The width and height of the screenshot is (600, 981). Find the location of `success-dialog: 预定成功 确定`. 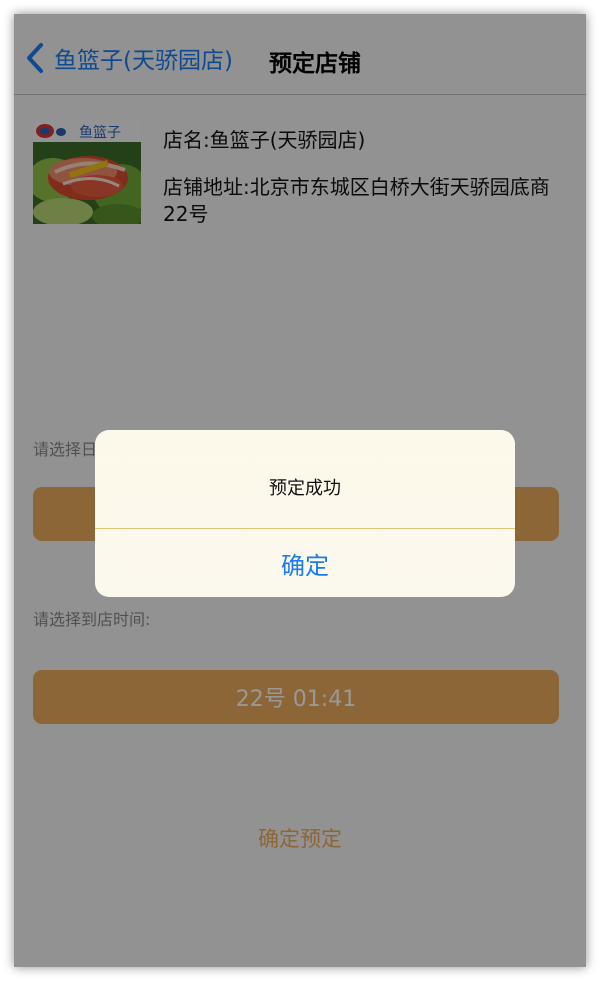

success-dialog: 预定成功 确定 is located at coordinates (305, 513).